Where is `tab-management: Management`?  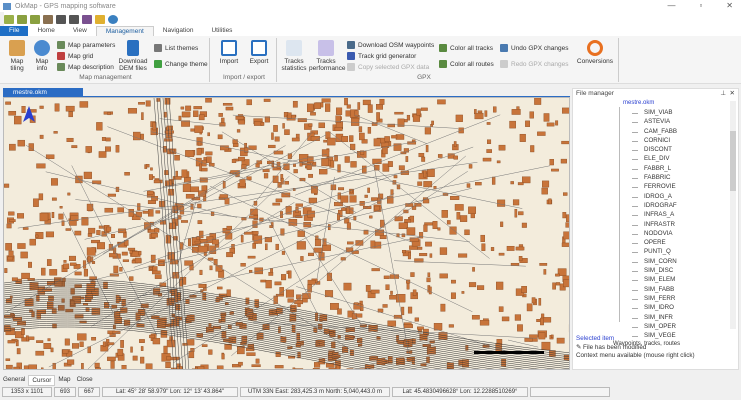 tab-management: Management is located at coordinates (124, 31).